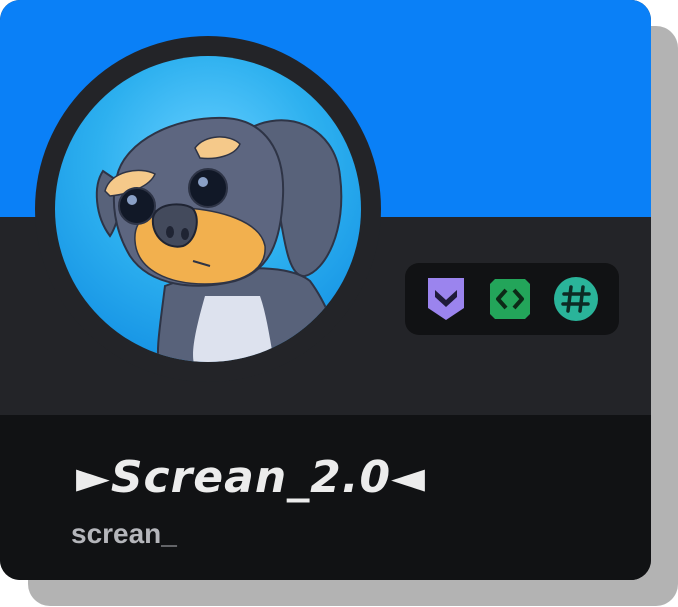 Image resolution: width=678 pixels, height=607 pixels. I want to click on active-developer-badge-icon, so click(510, 299).